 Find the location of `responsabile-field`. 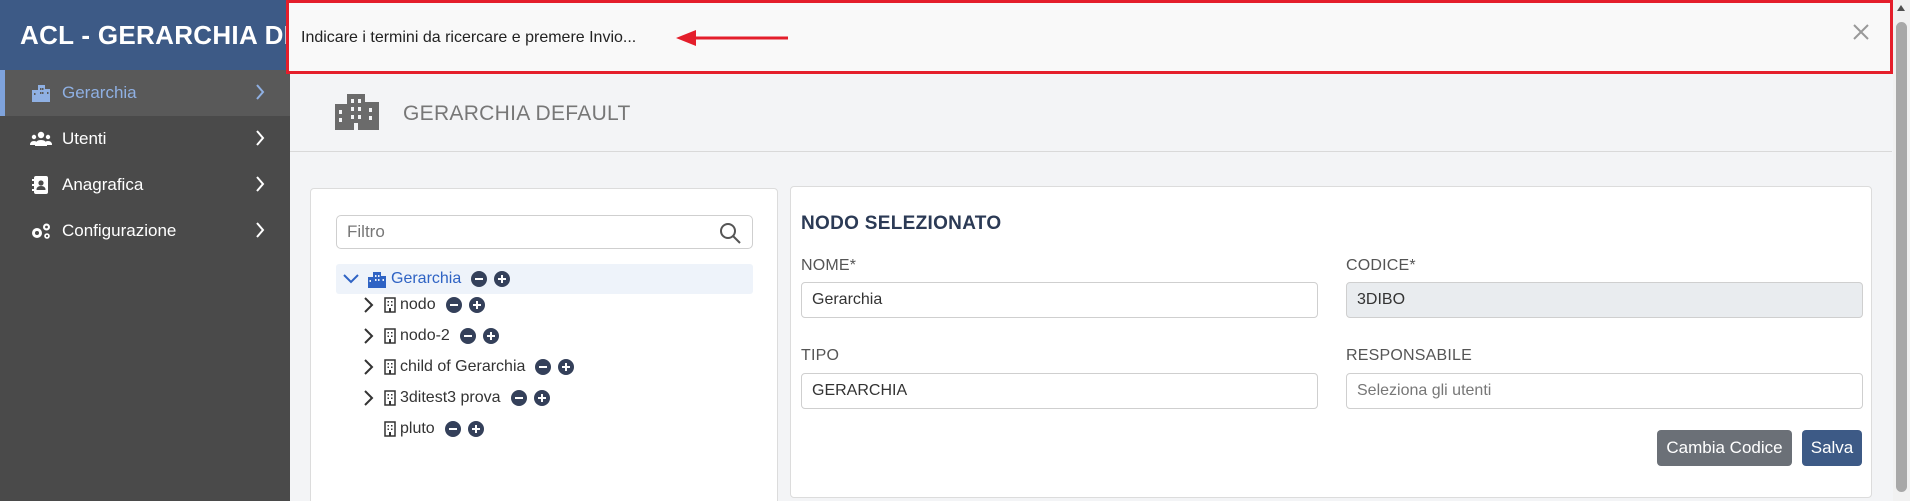

responsabile-field is located at coordinates (1604, 391).